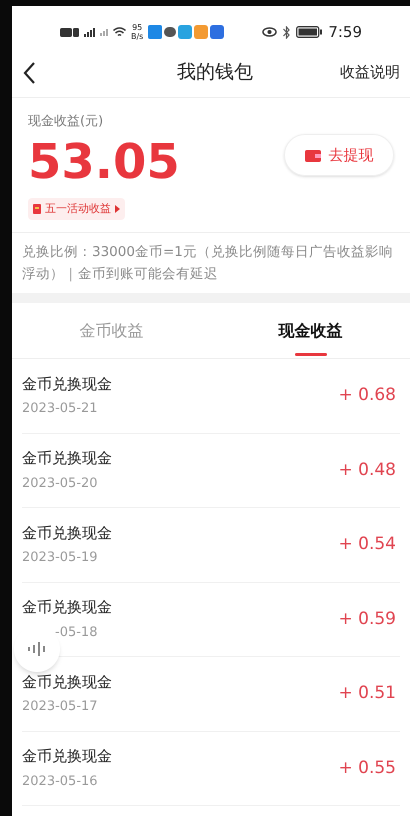  What do you see at coordinates (37, 649) in the screenshot?
I see `sound-wave-icon` at bounding box center [37, 649].